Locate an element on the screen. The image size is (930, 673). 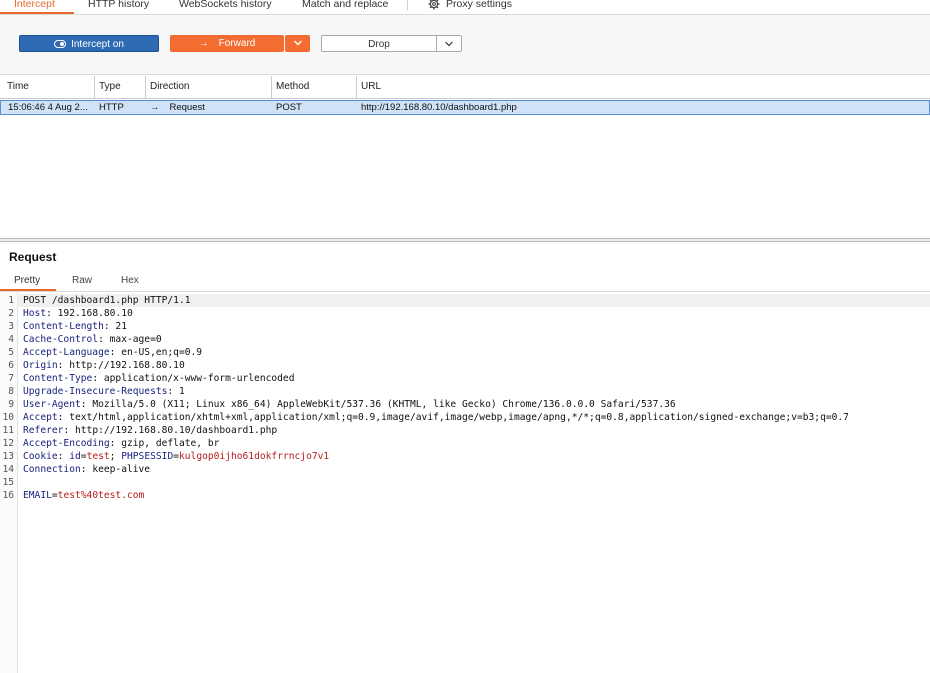
code-line: 4 Cache-Control: max-age=0 is located at coordinates (465, 339).